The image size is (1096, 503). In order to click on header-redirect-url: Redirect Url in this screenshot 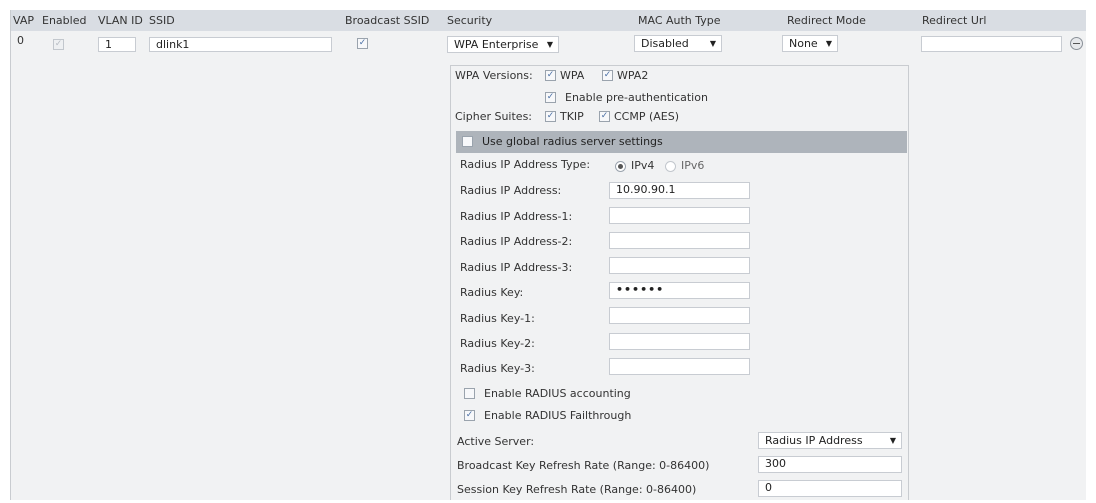, I will do `click(954, 20)`.